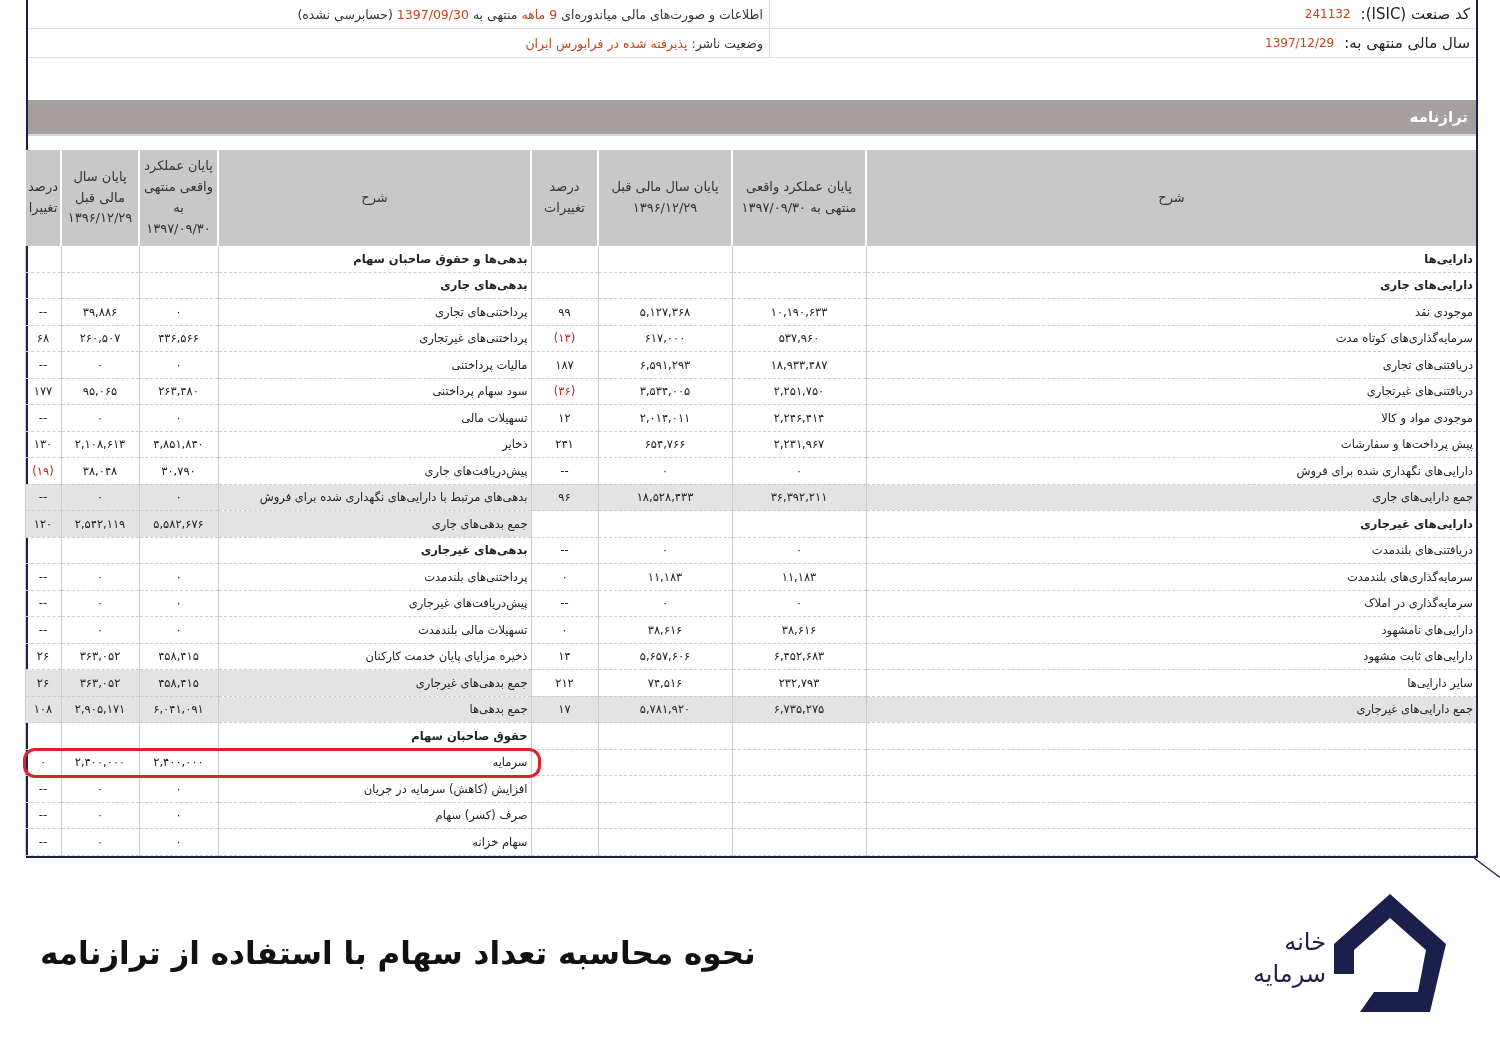  What do you see at coordinates (1300, 43) in the screenshot?
I see `info-value: 1397/12/29` at bounding box center [1300, 43].